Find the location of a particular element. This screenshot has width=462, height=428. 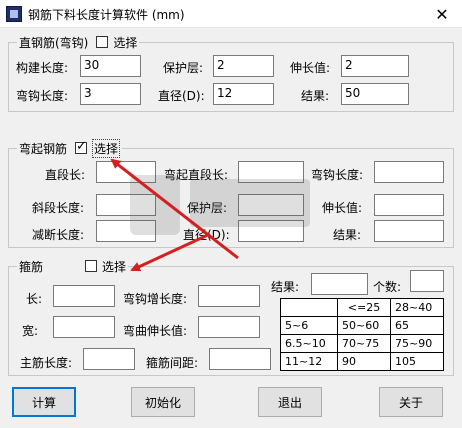

straight-diameter-input: 12 is located at coordinates (243, 94).